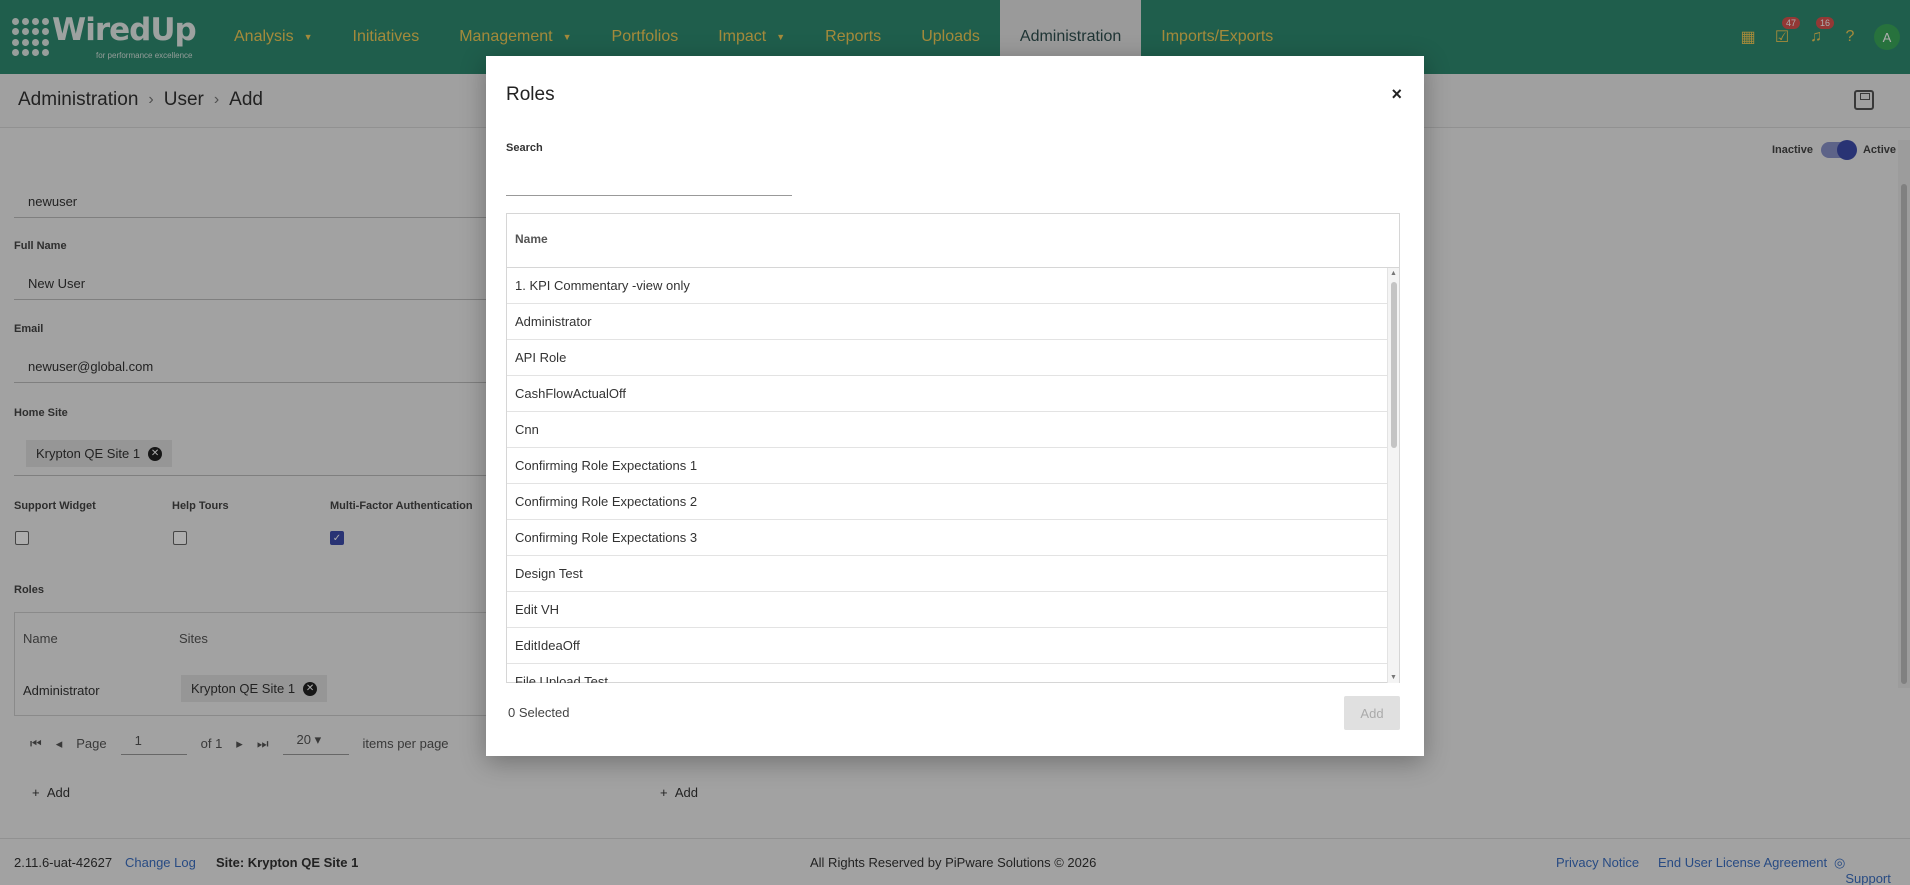  What do you see at coordinates (948, 394) in the screenshot?
I see `list-item: CashFlowActualOff` at bounding box center [948, 394].